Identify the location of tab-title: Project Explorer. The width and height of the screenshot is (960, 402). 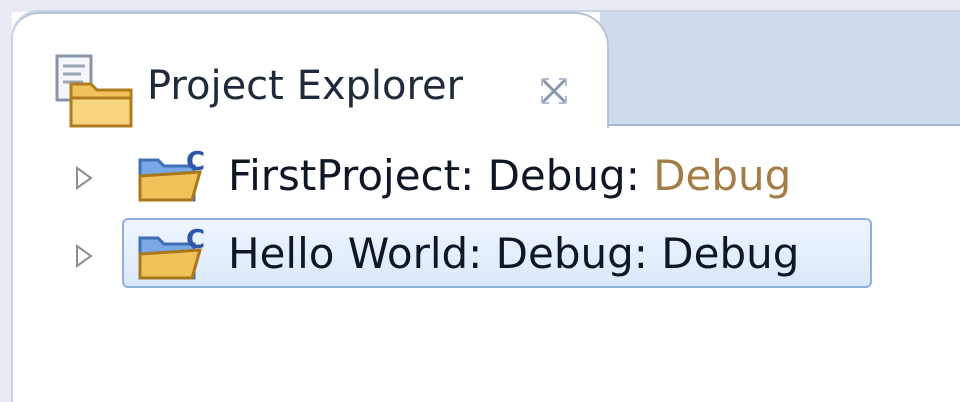
(305, 86).